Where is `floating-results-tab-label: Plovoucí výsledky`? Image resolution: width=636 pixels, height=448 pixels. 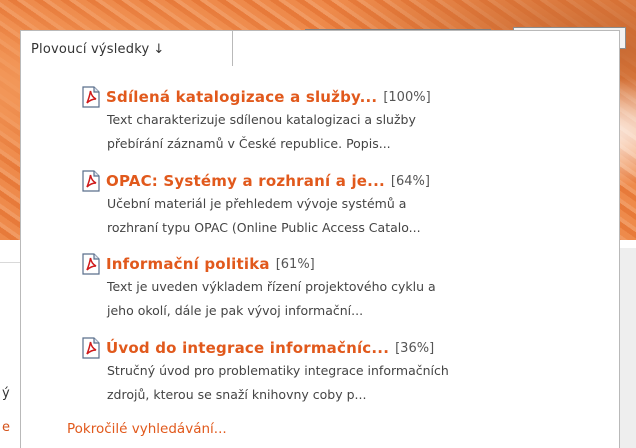 floating-results-tab-label: Plovoucí výsledky is located at coordinates (90, 49).